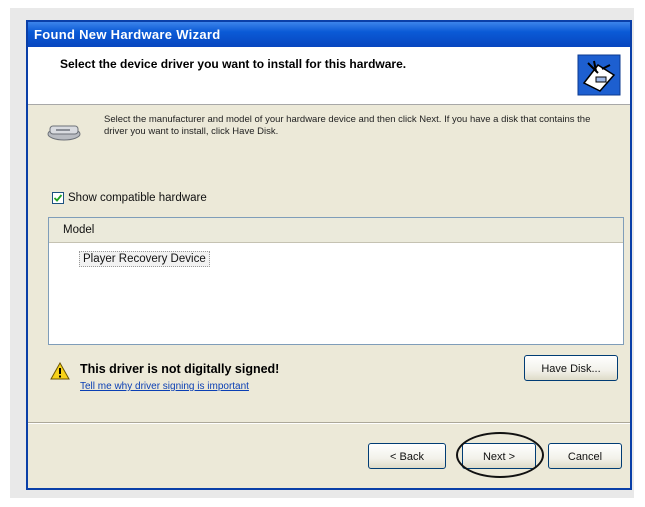  What do you see at coordinates (180, 369) in the screenshot?
I see `warning-title: This driver is not digitally signed!` at bounding box center [180, 369].